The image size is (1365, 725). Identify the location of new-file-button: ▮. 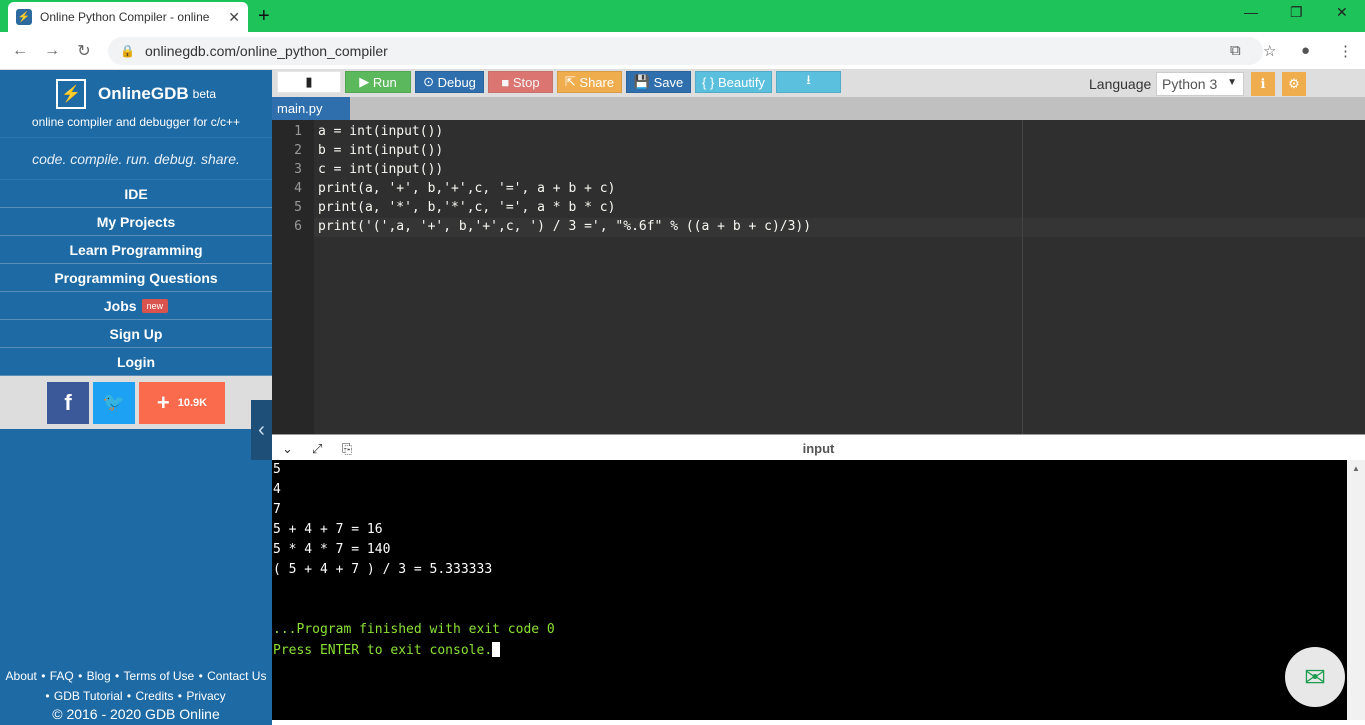
(309, 82).